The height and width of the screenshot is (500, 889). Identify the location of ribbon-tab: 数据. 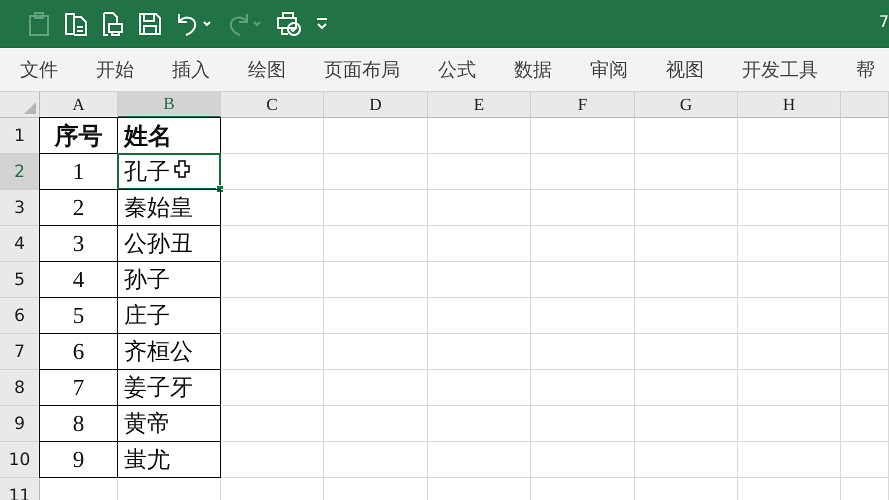
(533, 69).